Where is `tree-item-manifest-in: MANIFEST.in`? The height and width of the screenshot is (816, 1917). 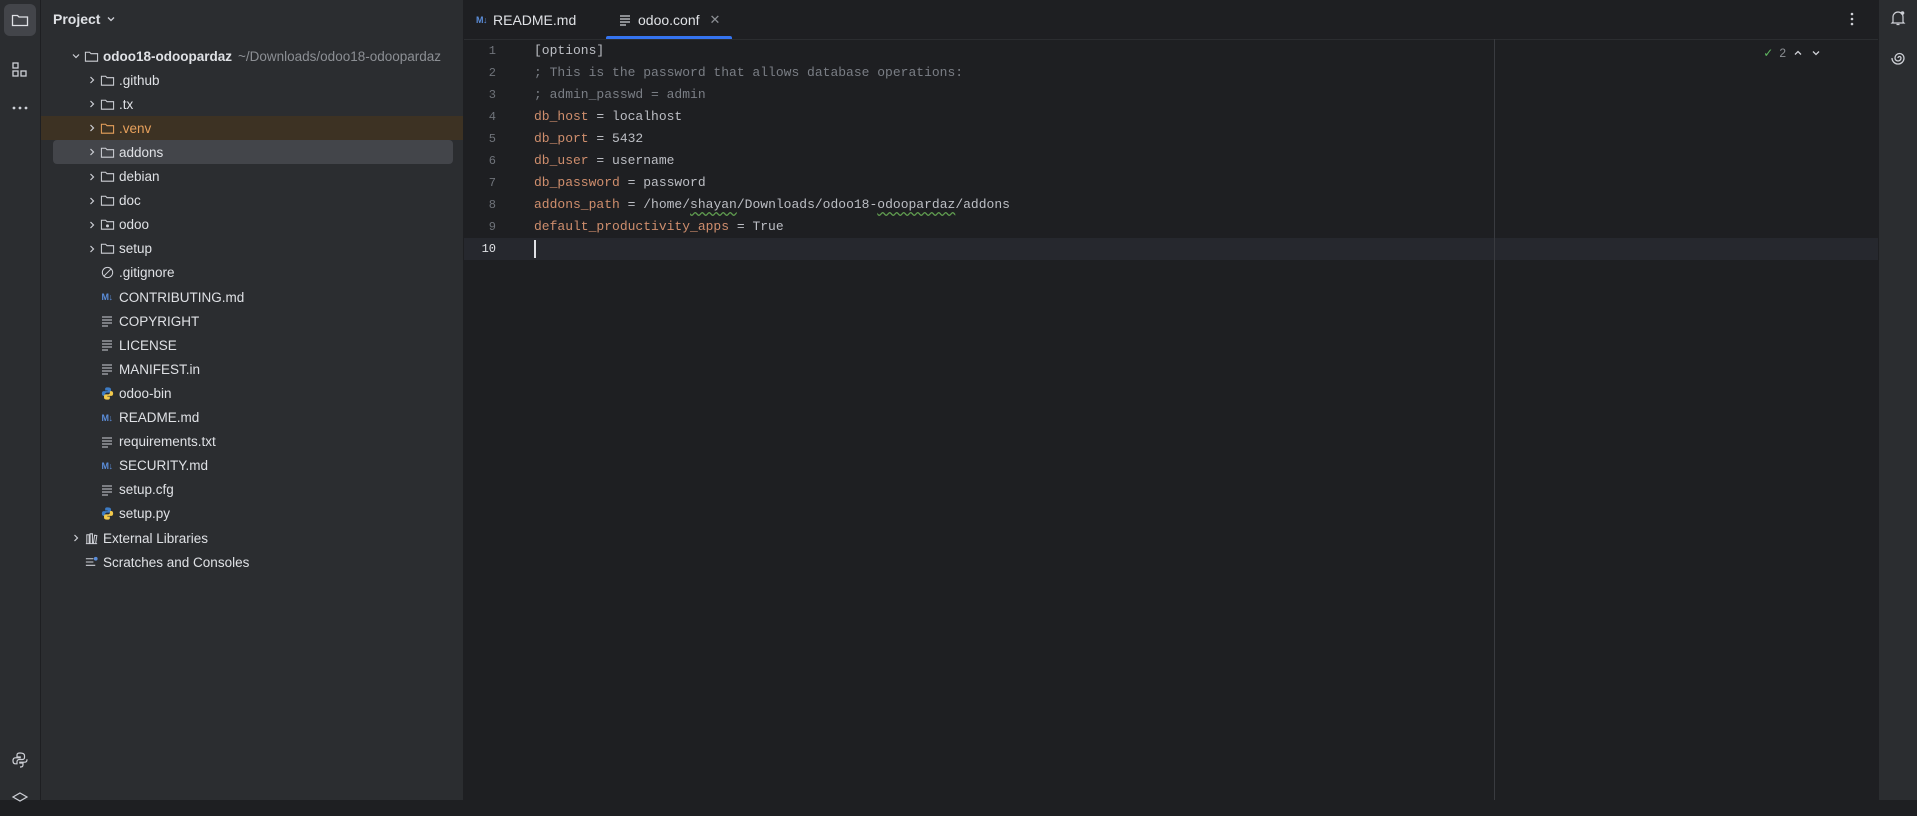 tree-item-manifest-in: MANIFEST.in is located at coordinates (253, 369).